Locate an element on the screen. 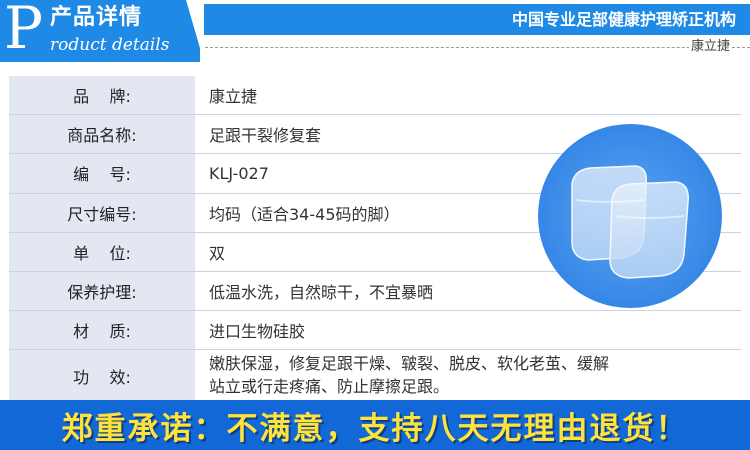 The image size is (750, 450). spec-value: 康立捷 is located at coordinates (233, 97).